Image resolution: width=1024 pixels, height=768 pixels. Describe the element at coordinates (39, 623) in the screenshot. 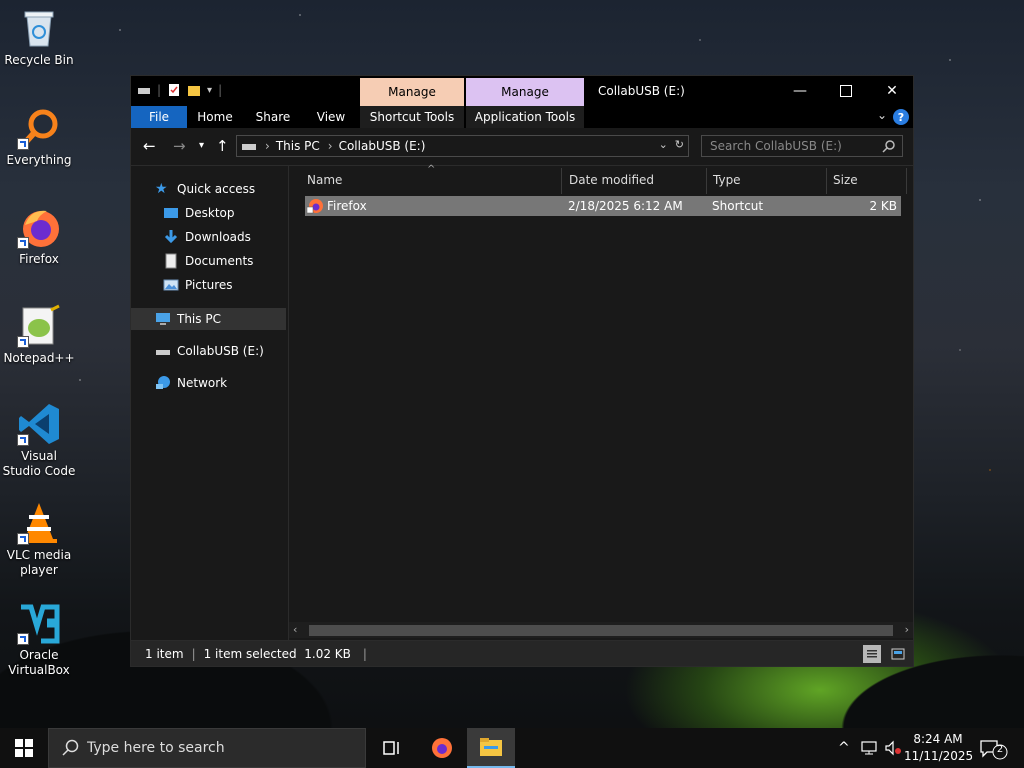

I see `virtualbox-icon` at that location.